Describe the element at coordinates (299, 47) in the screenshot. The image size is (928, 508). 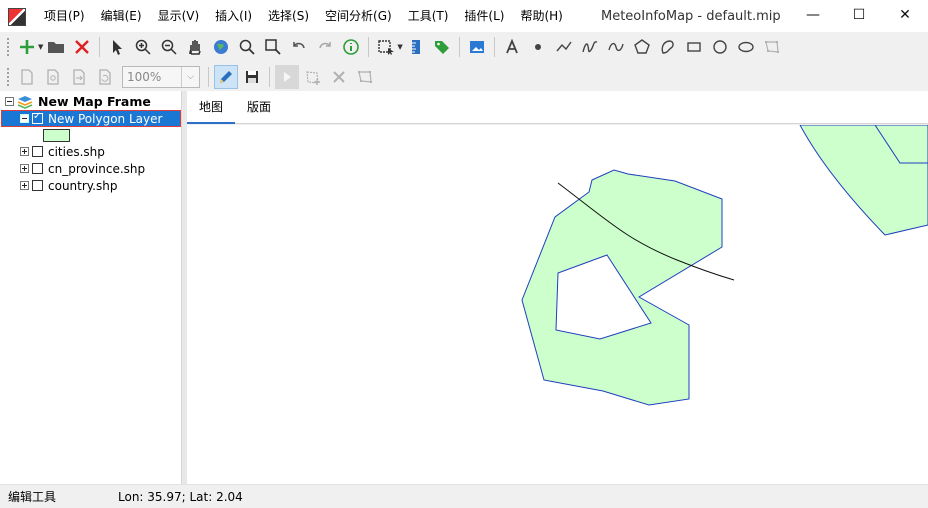
I see `undo-button` at that location.